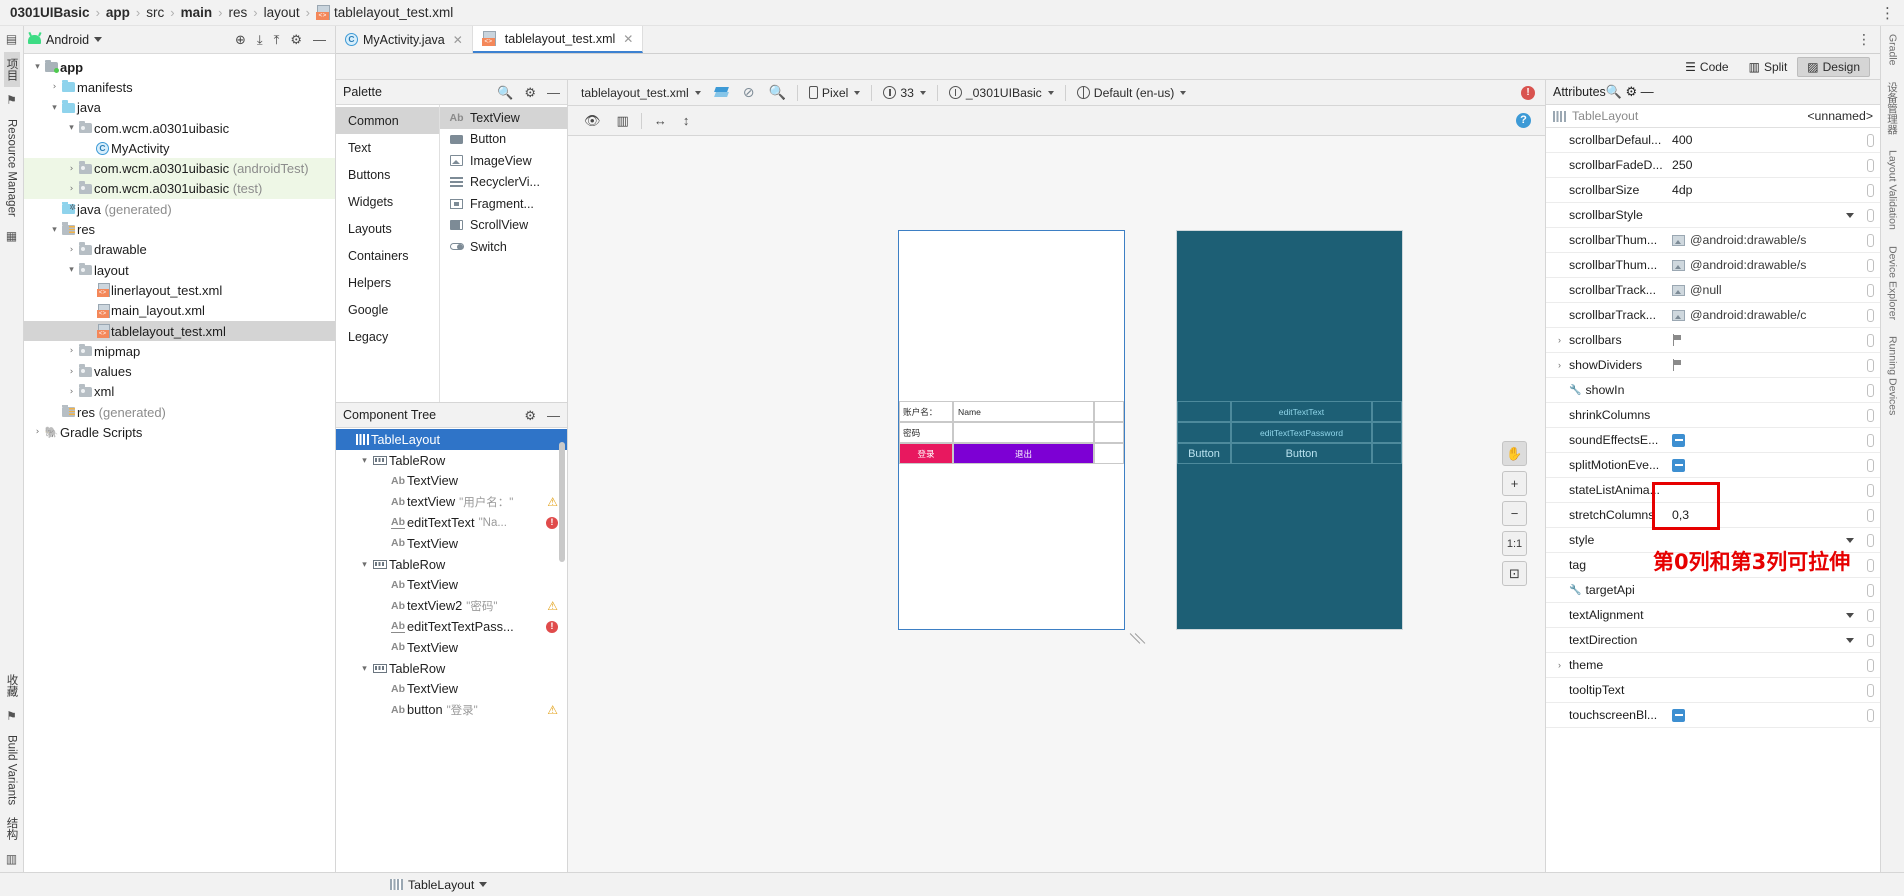 This screenshot has width=1904, height=896. Describe the element at coordinates (179, 371) in the screenshot. I see `project-tree-row: › values` at that location.